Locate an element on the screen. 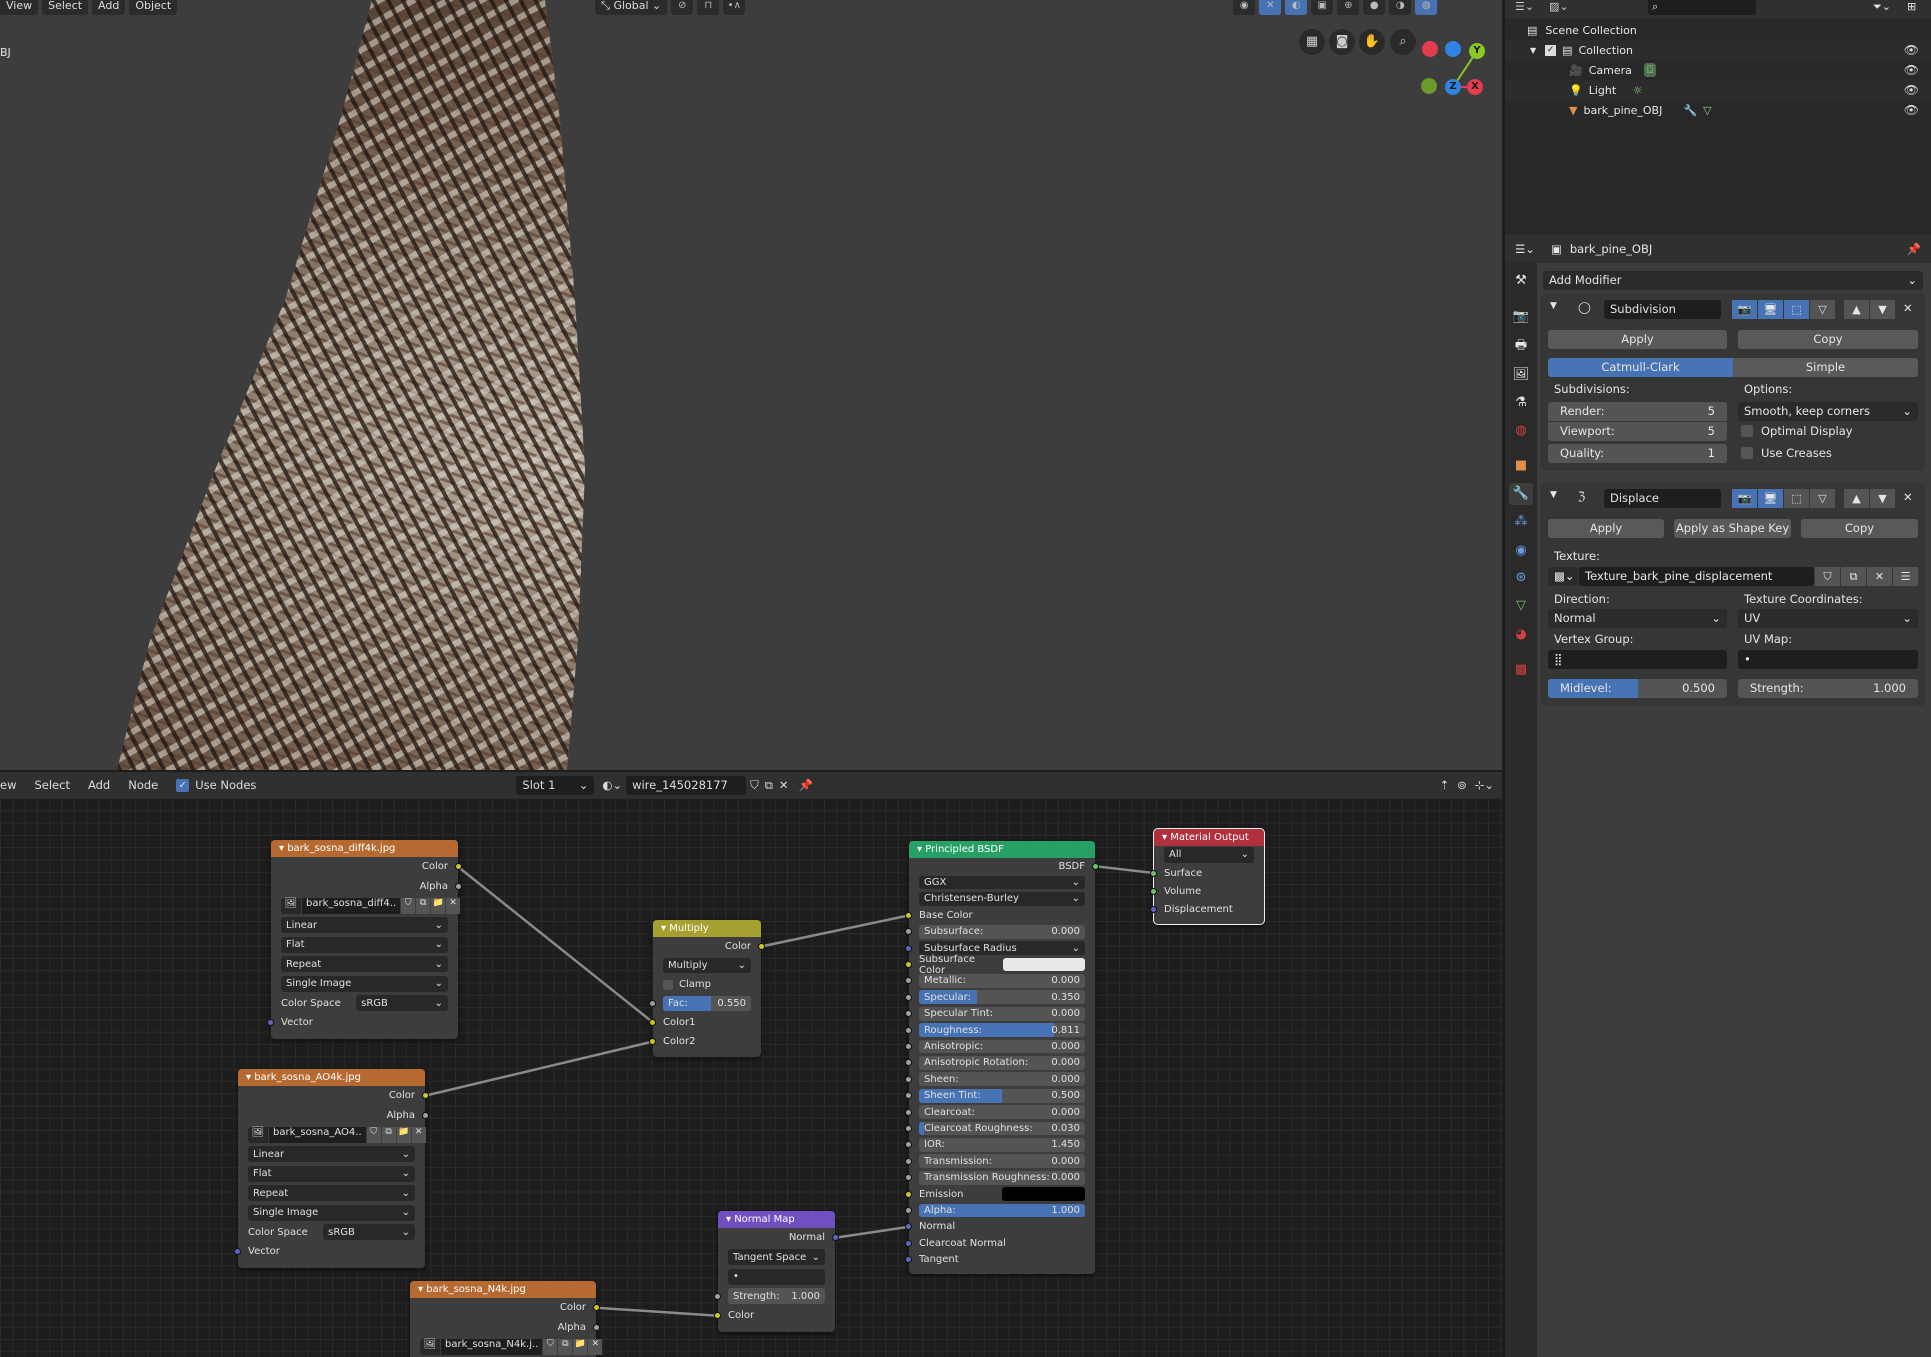  value-slider: Transmission Roughness: 0.000 is located at coordinates (1002, 1177).